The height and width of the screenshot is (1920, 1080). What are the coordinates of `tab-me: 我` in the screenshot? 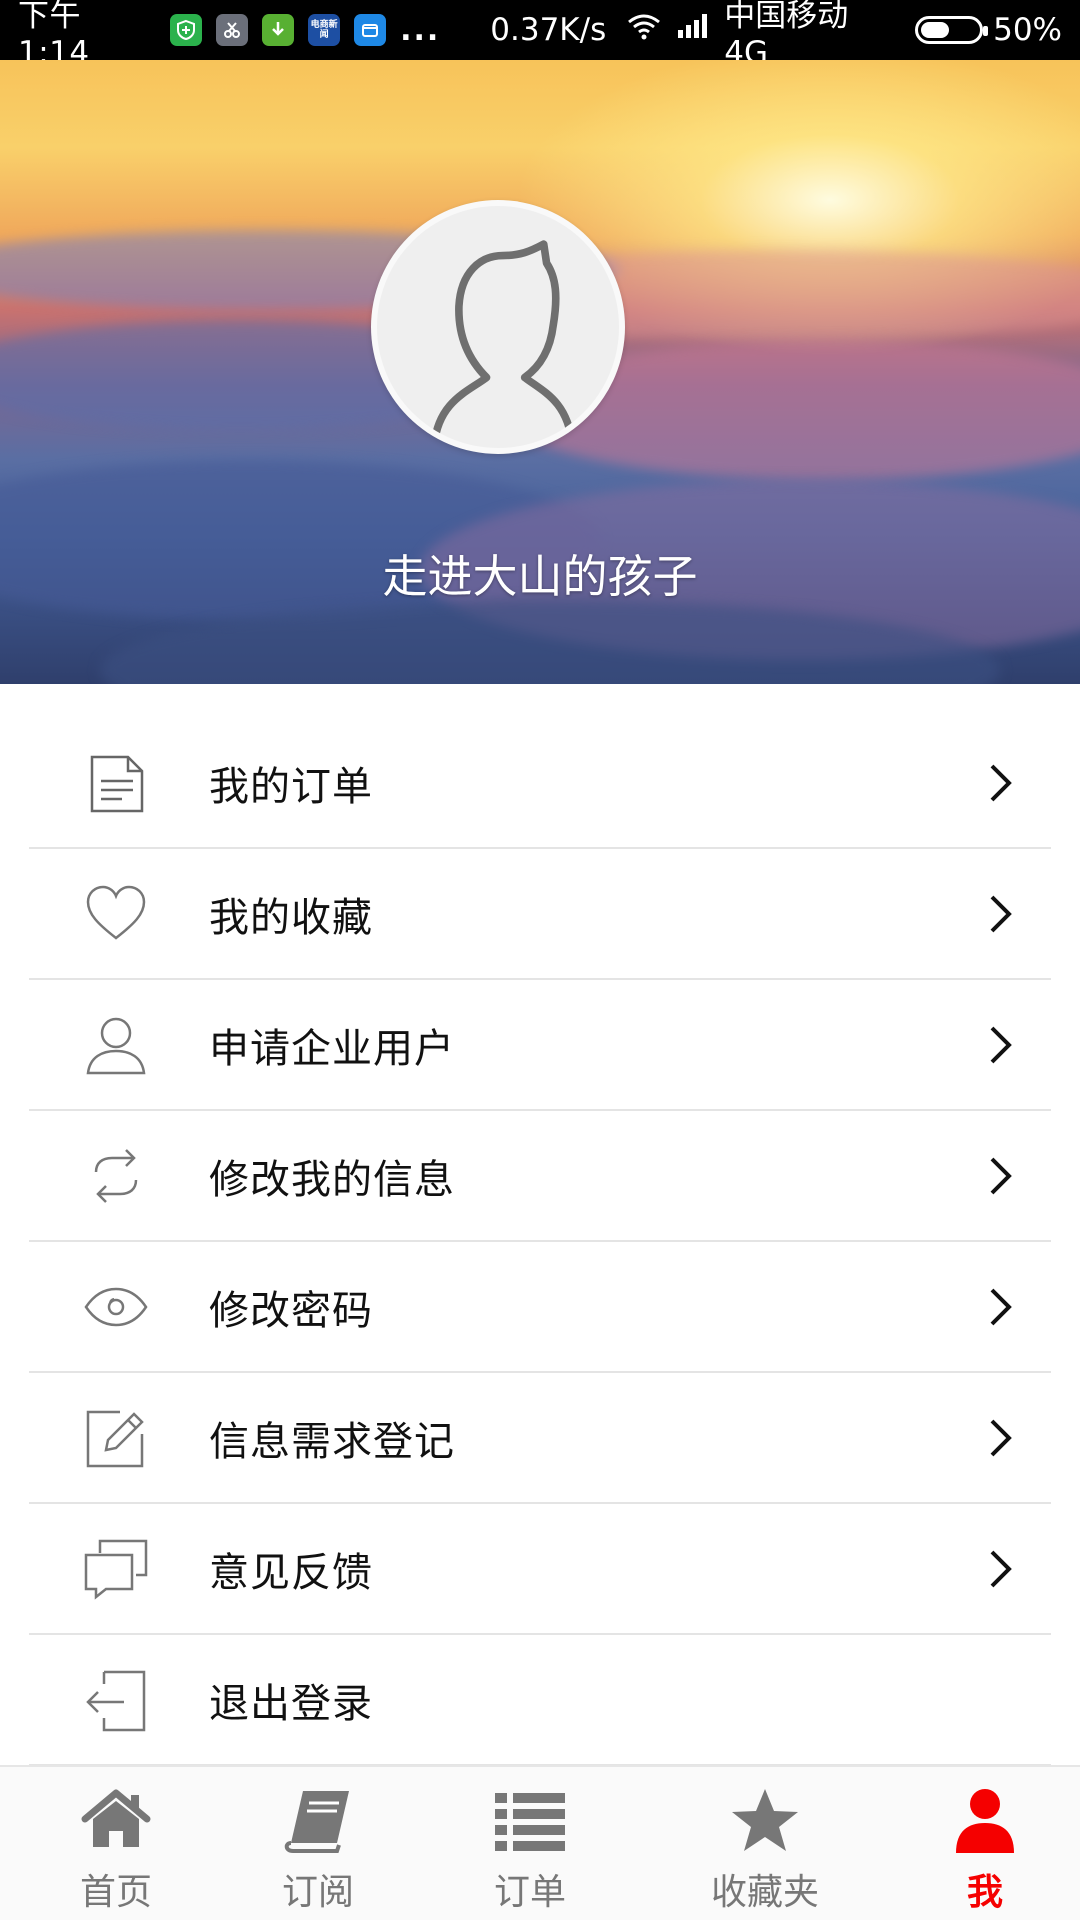 It's located at (985, 1843).